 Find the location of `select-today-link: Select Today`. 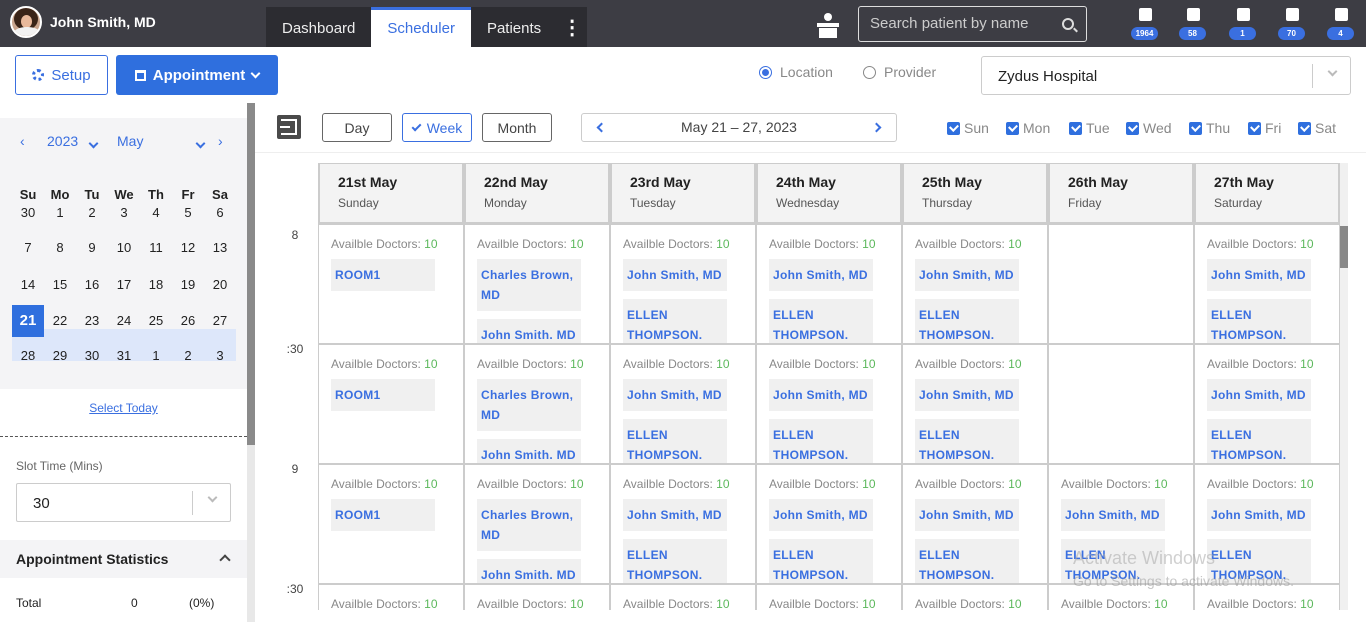

select-today-link: Select Today is located at coordinates (123, 408).